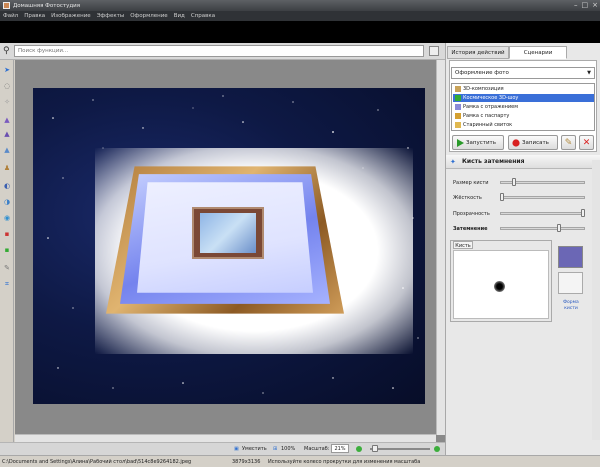 This screenshot has height=467, width=600. I want to click on list-item: Старинный свиток, so click(523, 125).